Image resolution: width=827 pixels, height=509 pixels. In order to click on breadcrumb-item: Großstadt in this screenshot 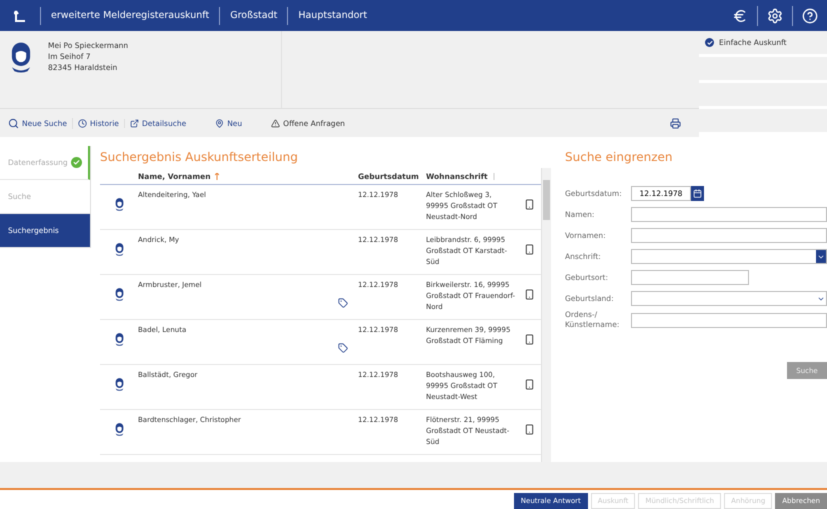, I will do `click(253, 15)`.